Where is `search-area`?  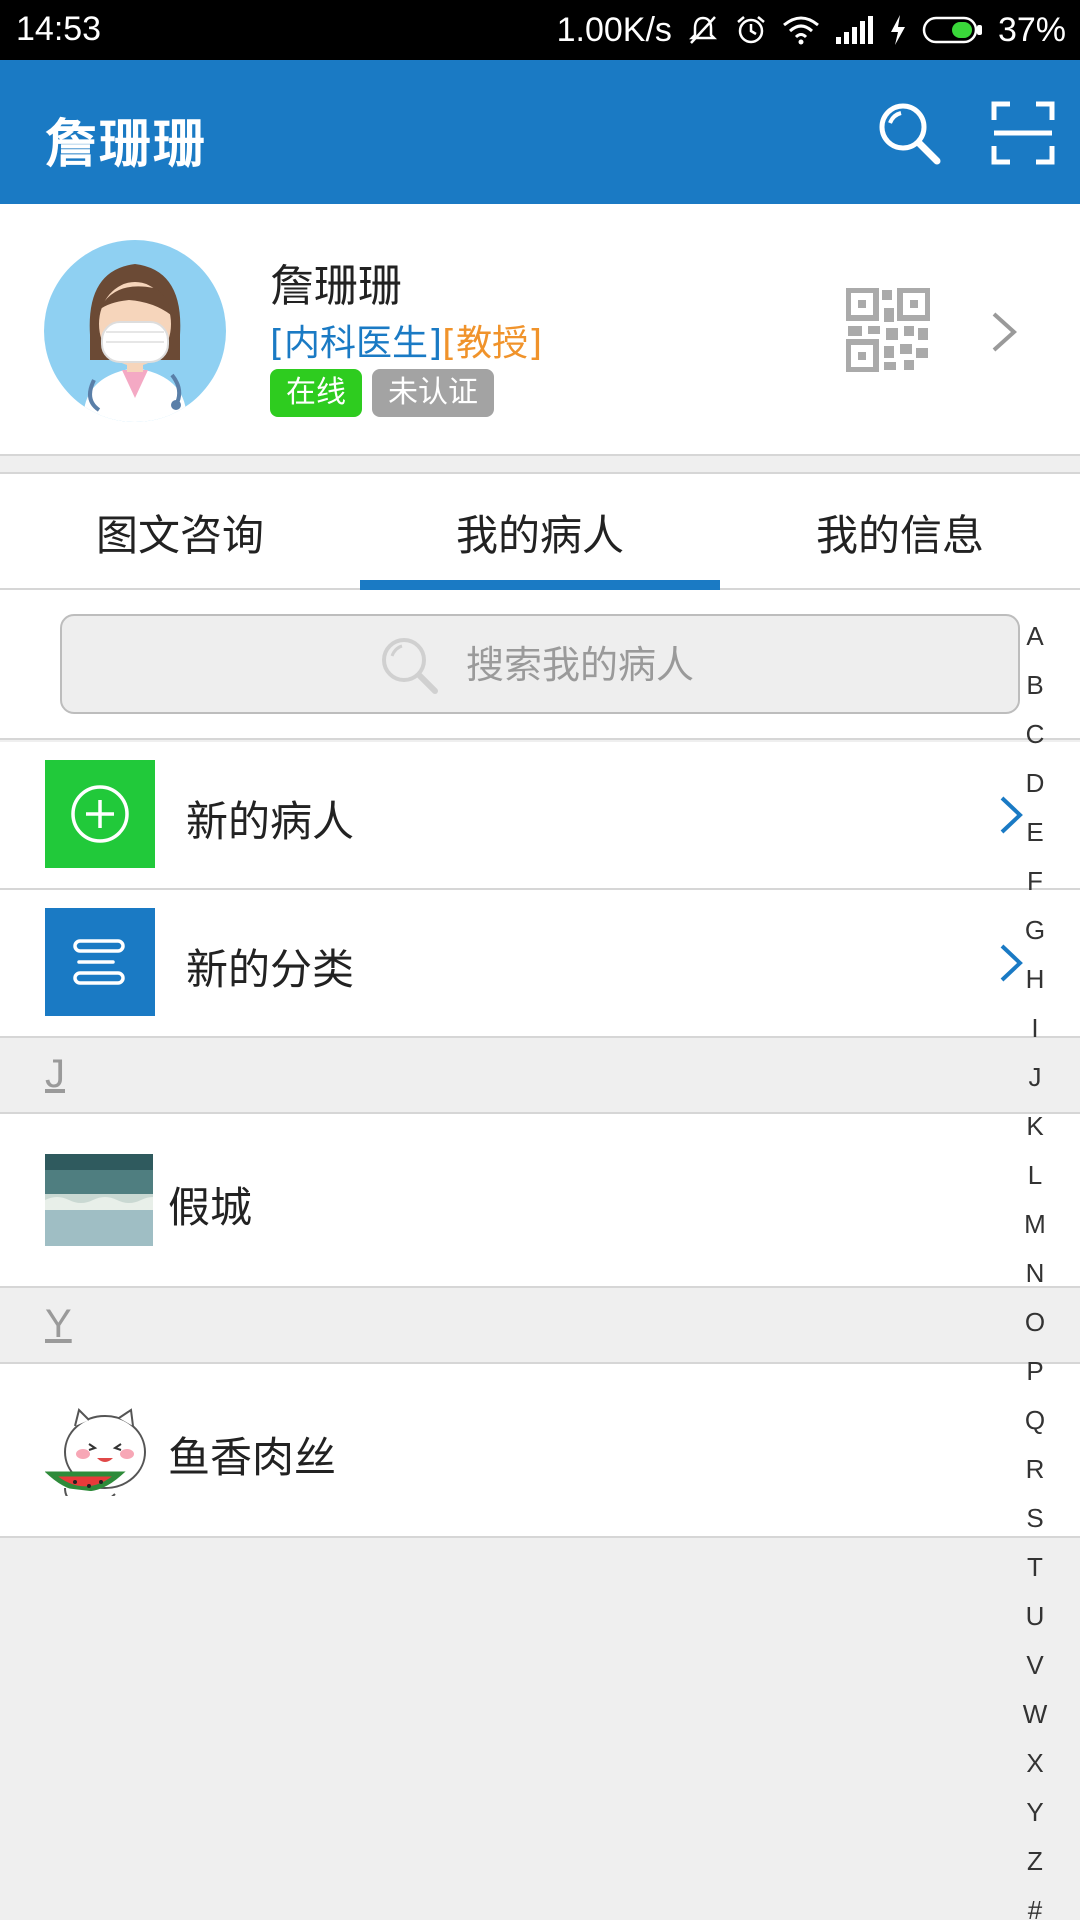
search-area is located at coordinates (540, 665).